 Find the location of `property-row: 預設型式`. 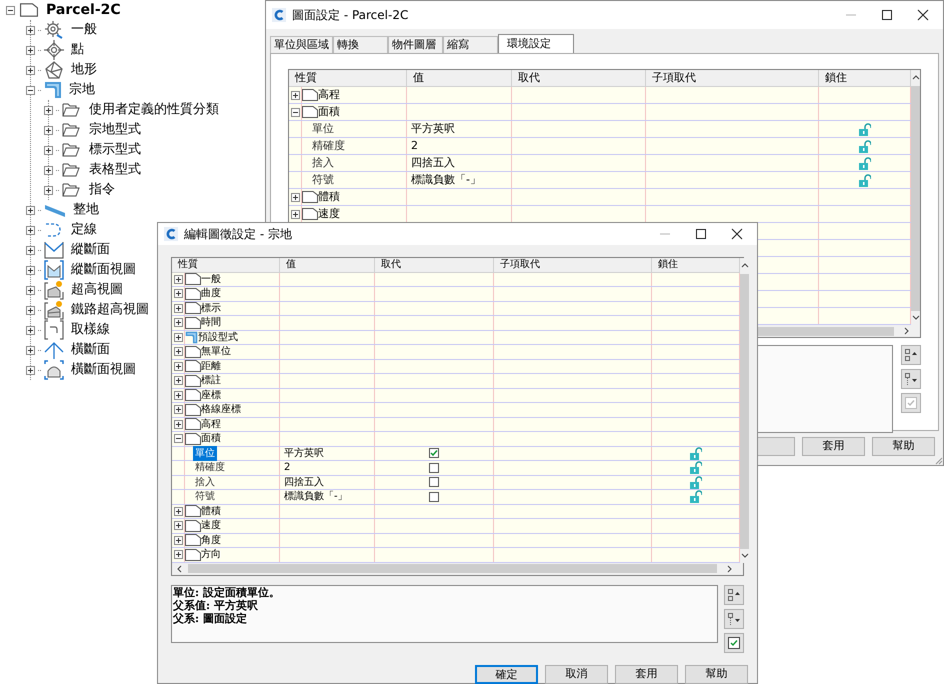

property-row: 預設型式 is located at coordinates (456, 337).